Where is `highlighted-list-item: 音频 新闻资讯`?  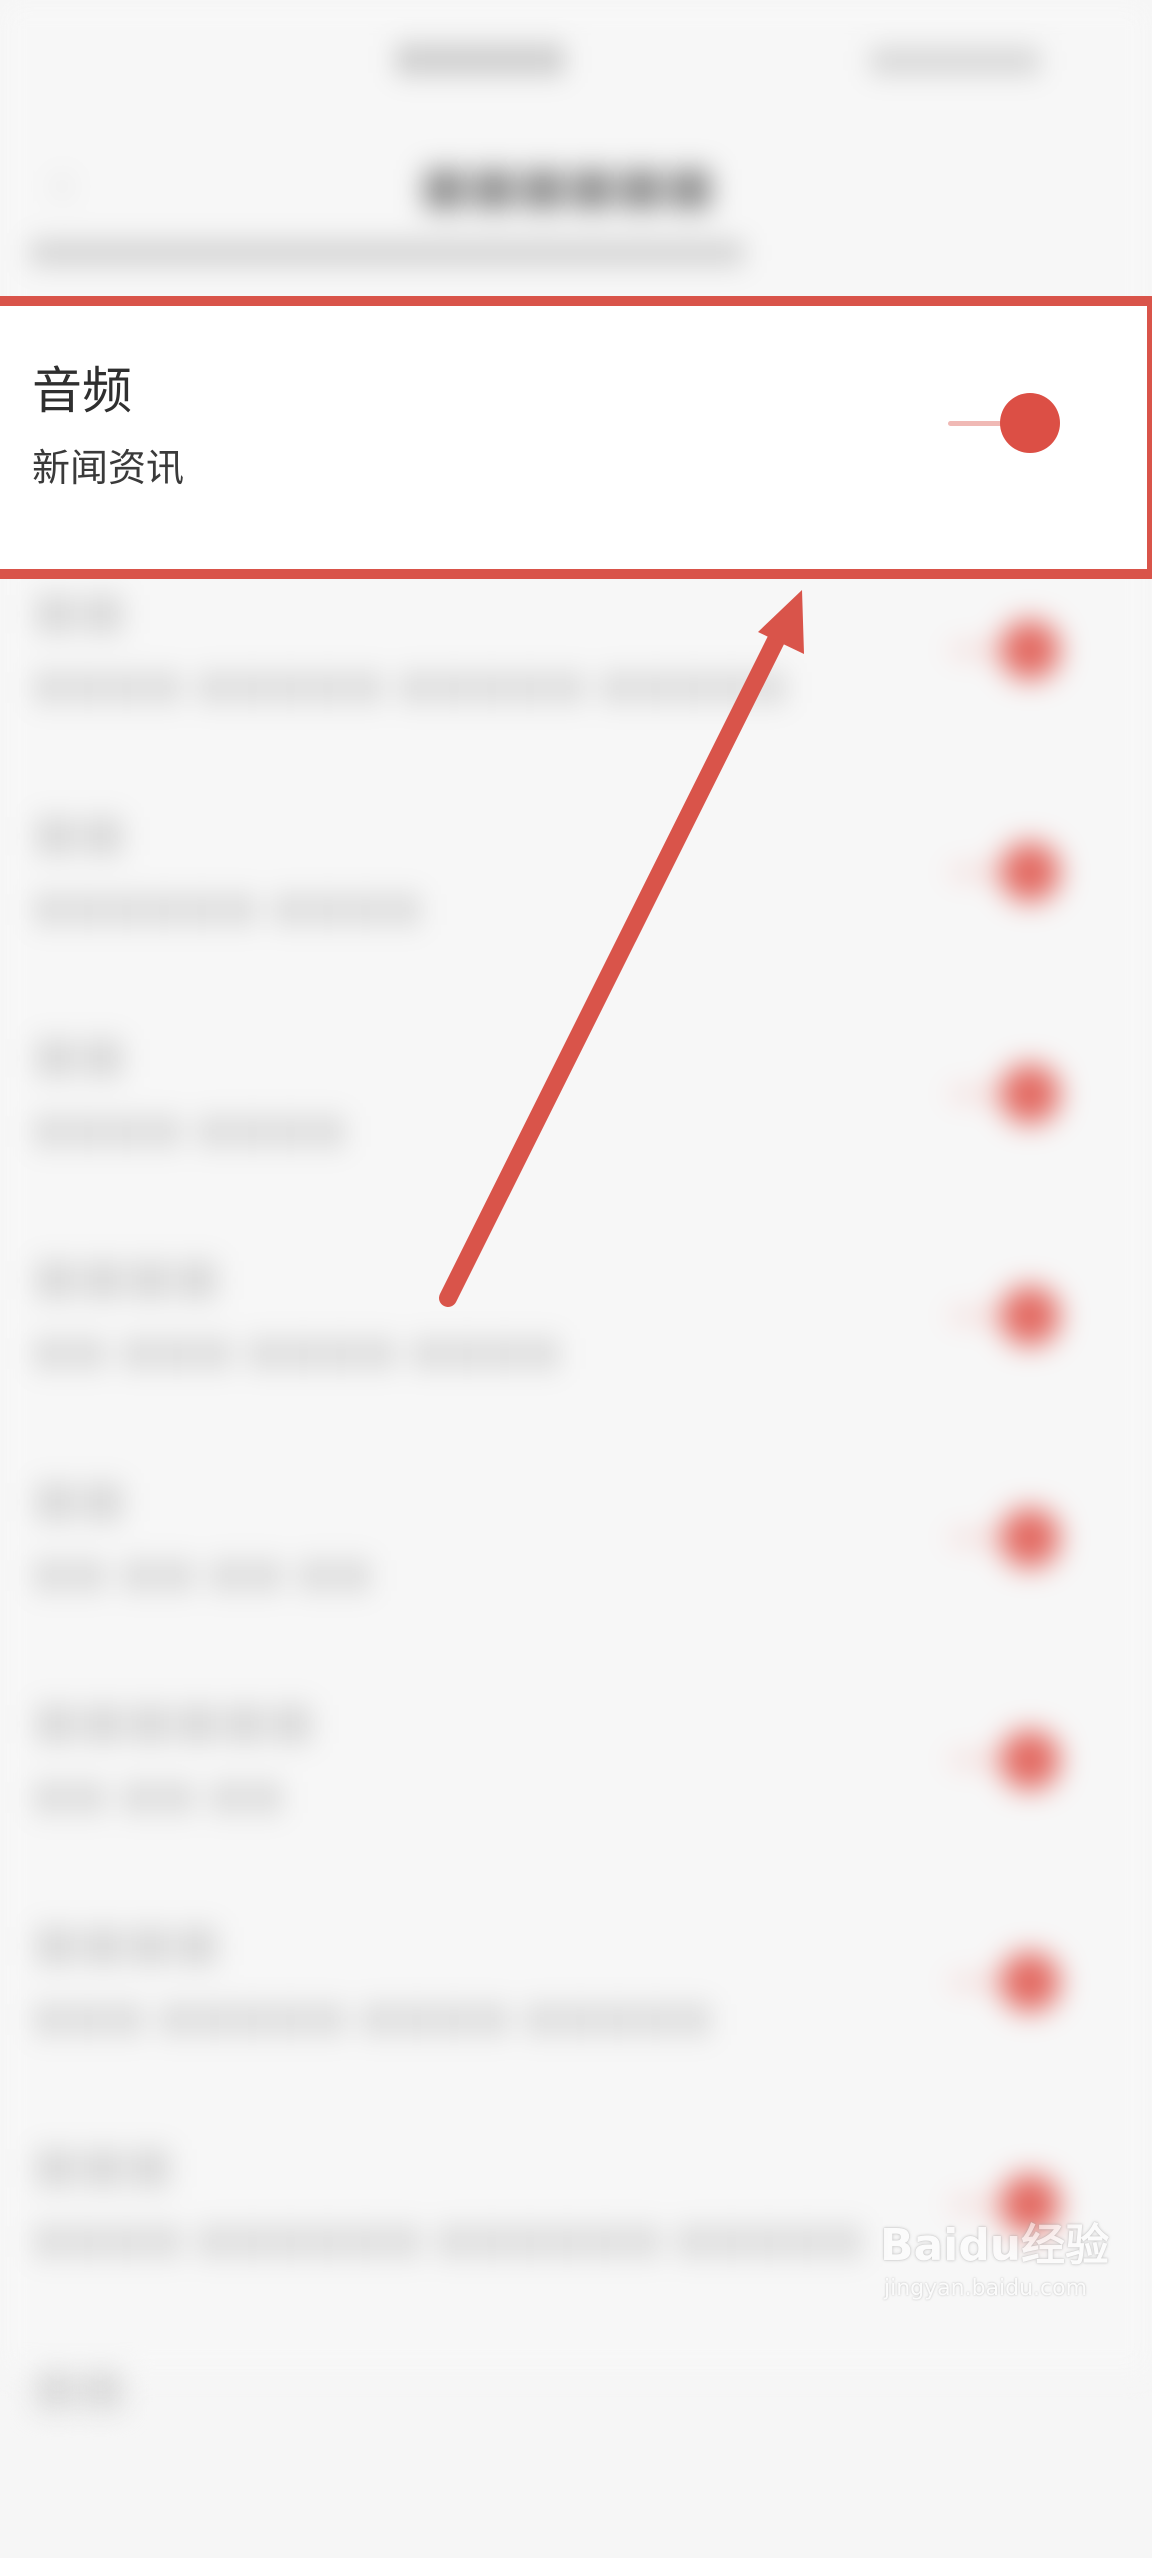 highlighted-list-item: 音频 新闻资讯 is located at coordinates (576, 437).